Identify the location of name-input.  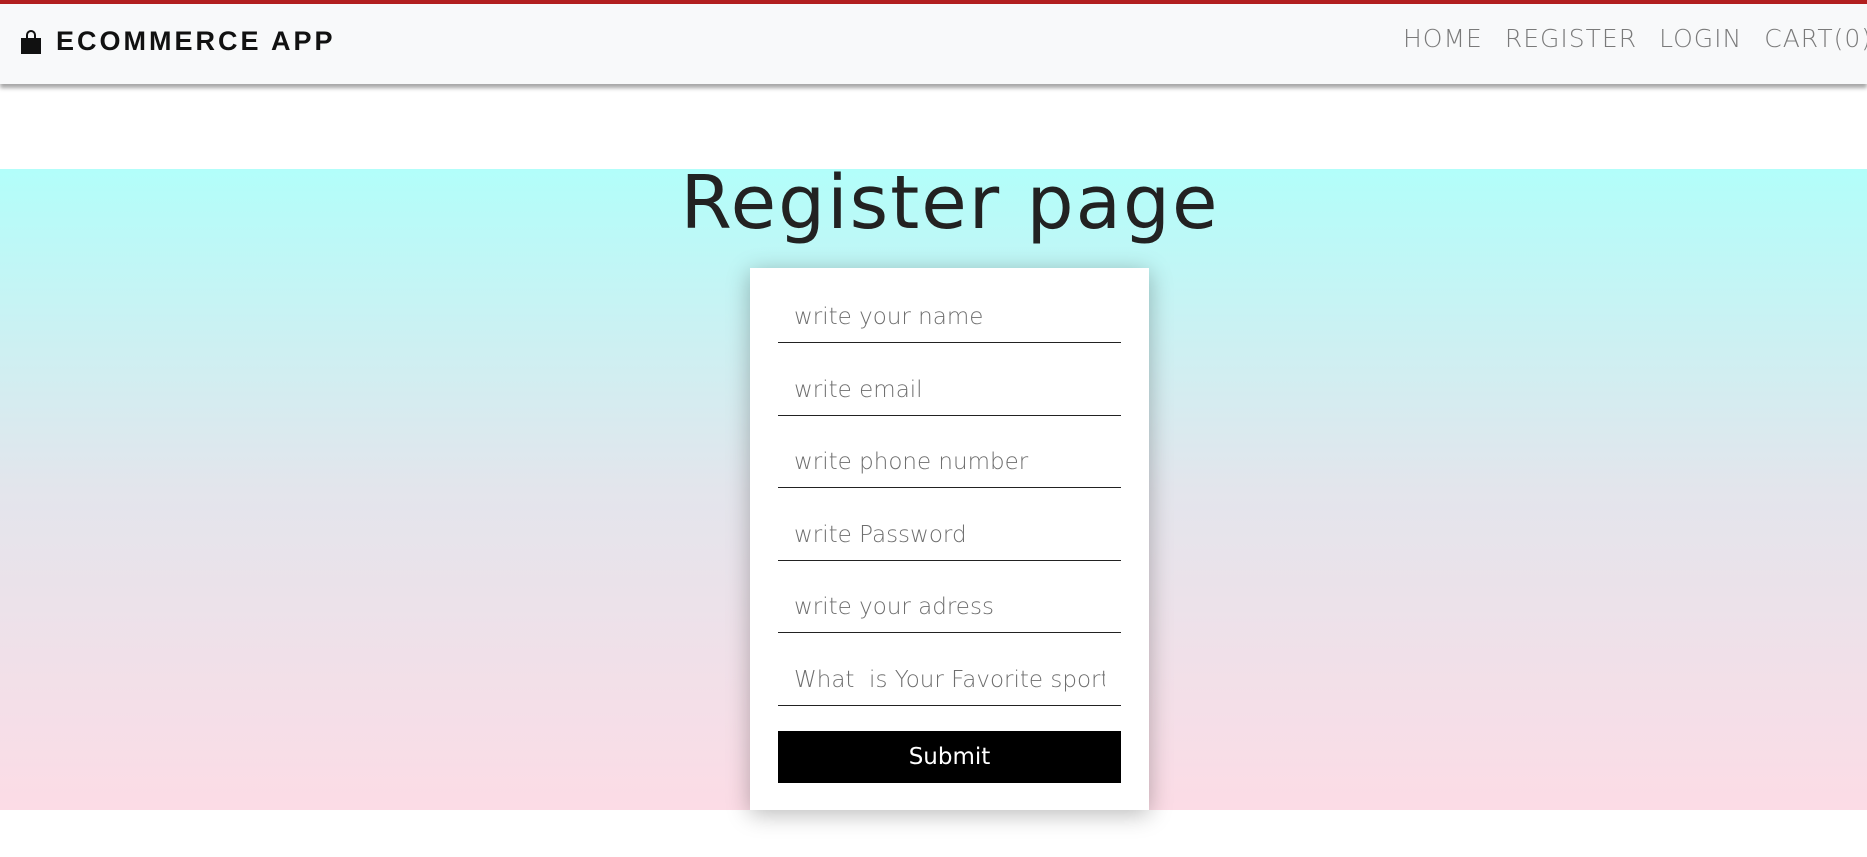
(949, 317).